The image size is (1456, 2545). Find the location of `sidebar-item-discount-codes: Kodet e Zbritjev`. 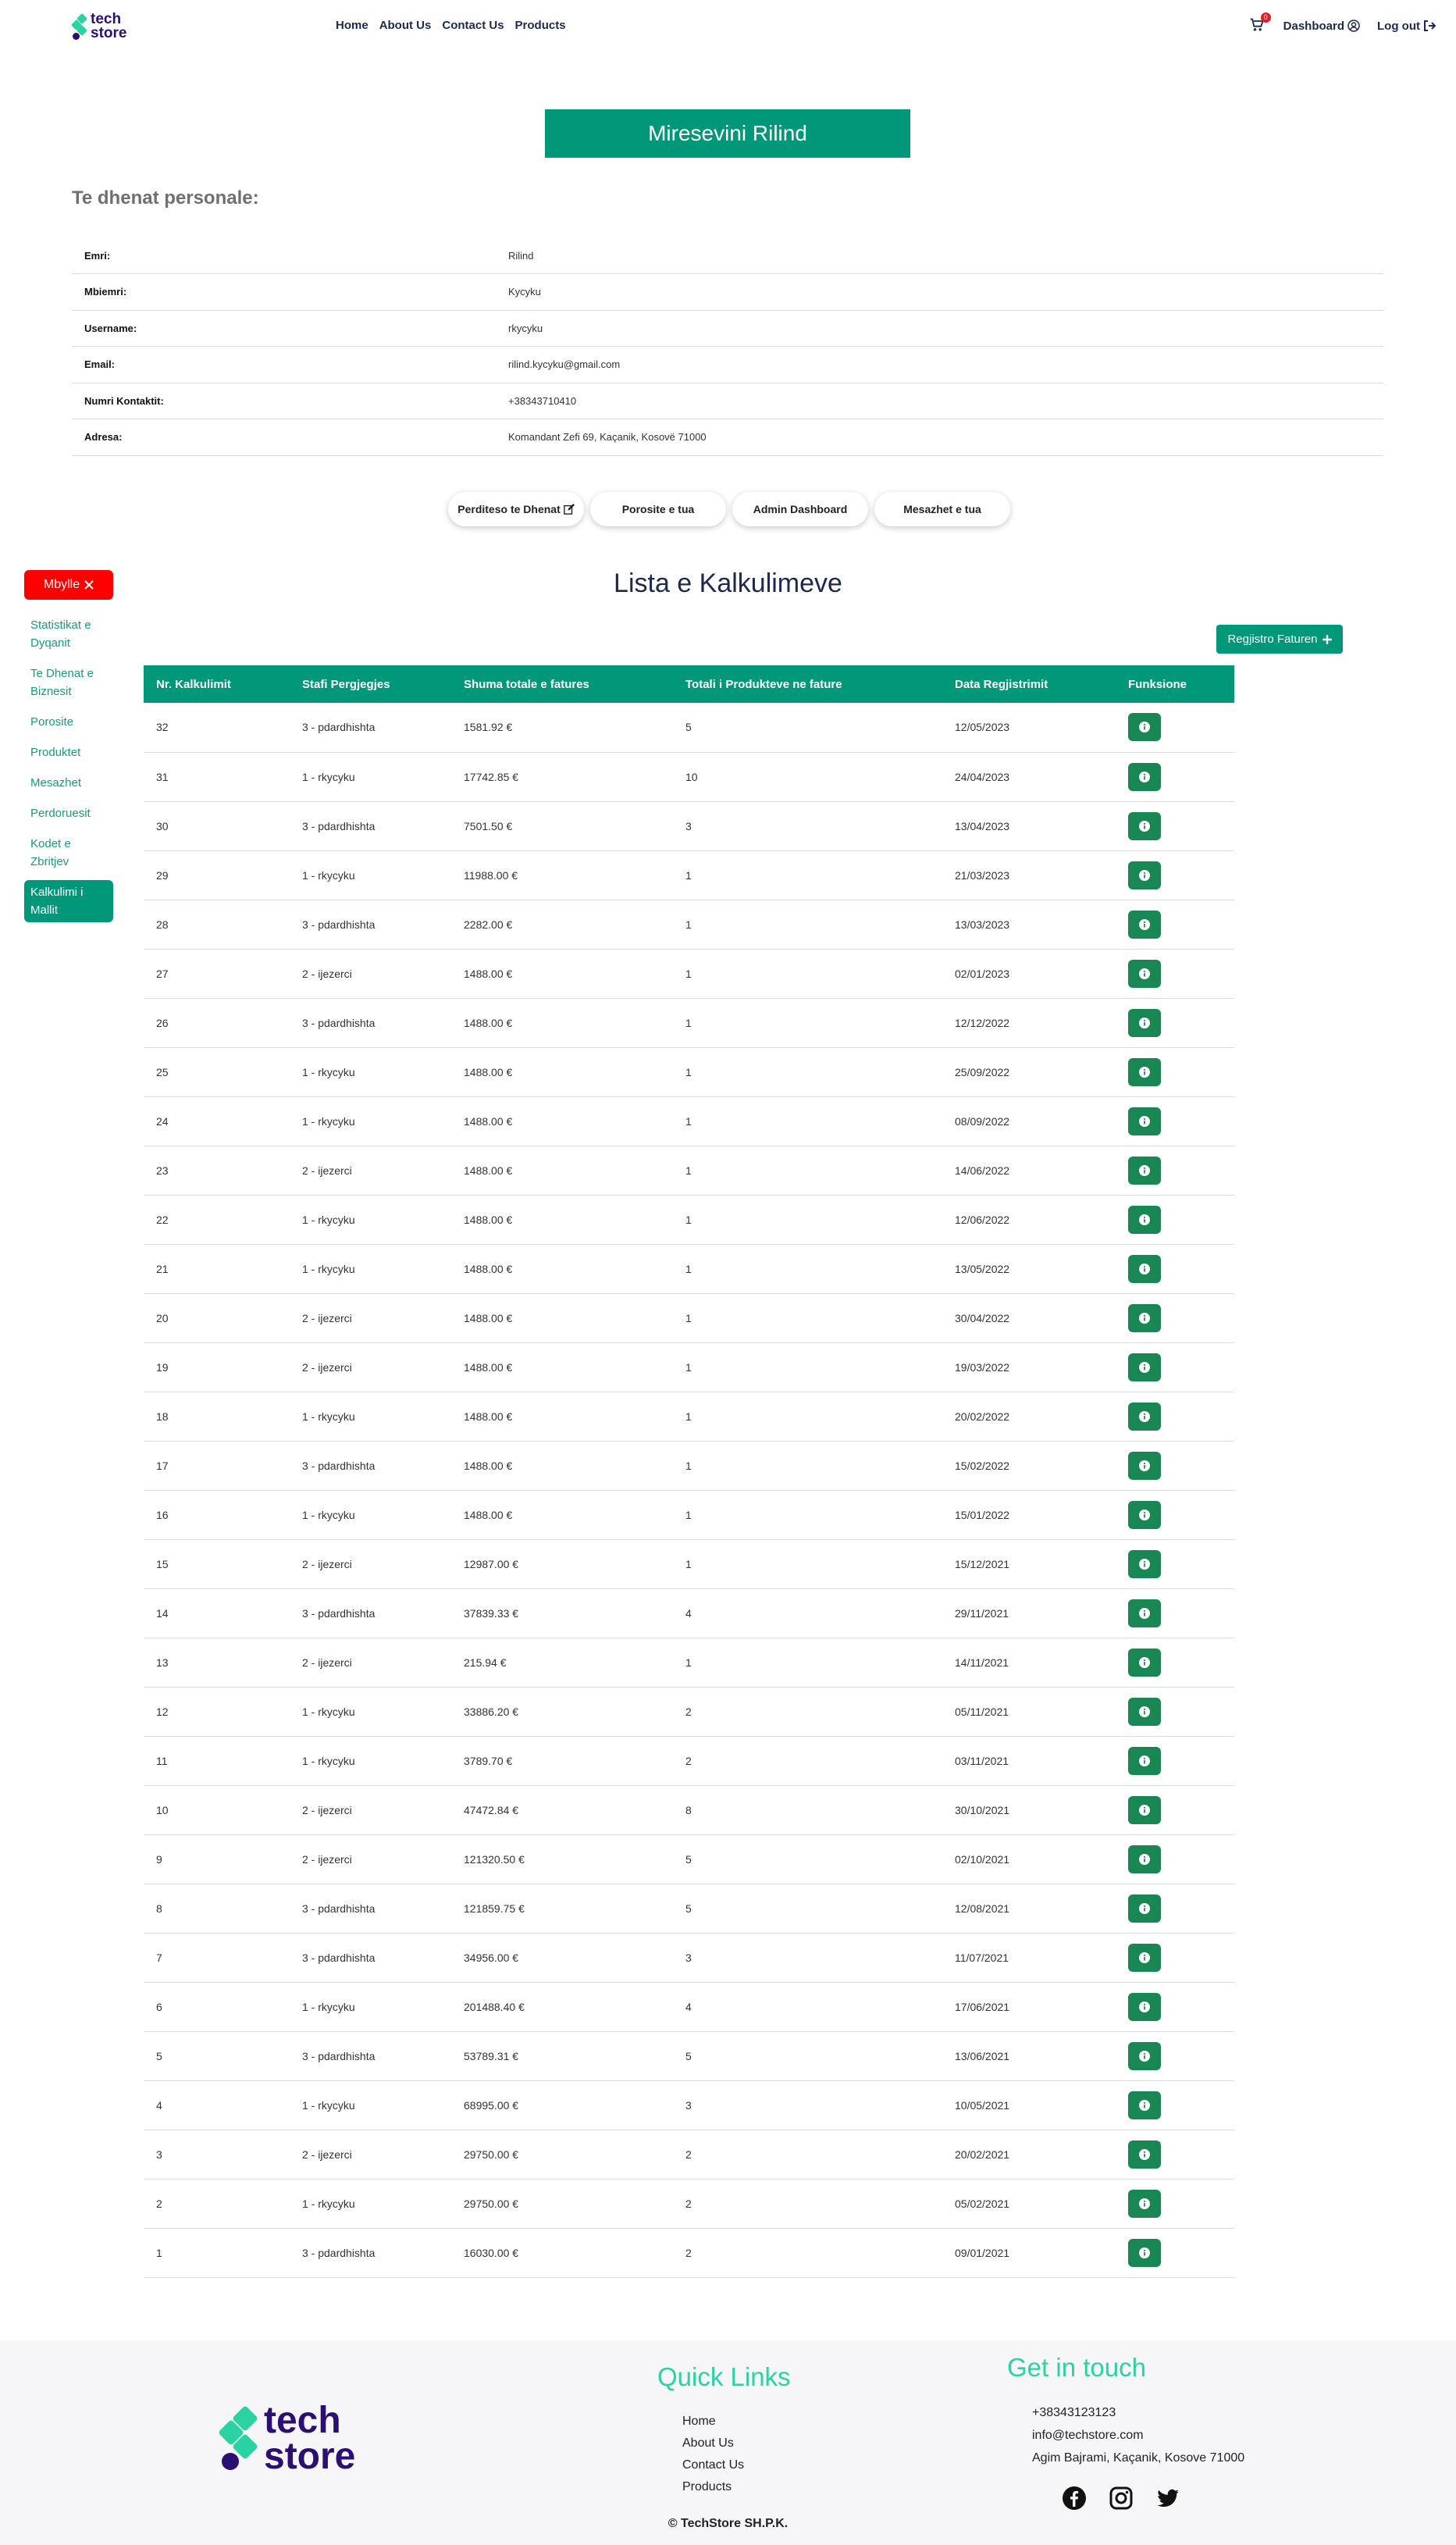

sidebar-item-discount-codes: Kodet e Zbritjev is located at coordinates (68, 853).